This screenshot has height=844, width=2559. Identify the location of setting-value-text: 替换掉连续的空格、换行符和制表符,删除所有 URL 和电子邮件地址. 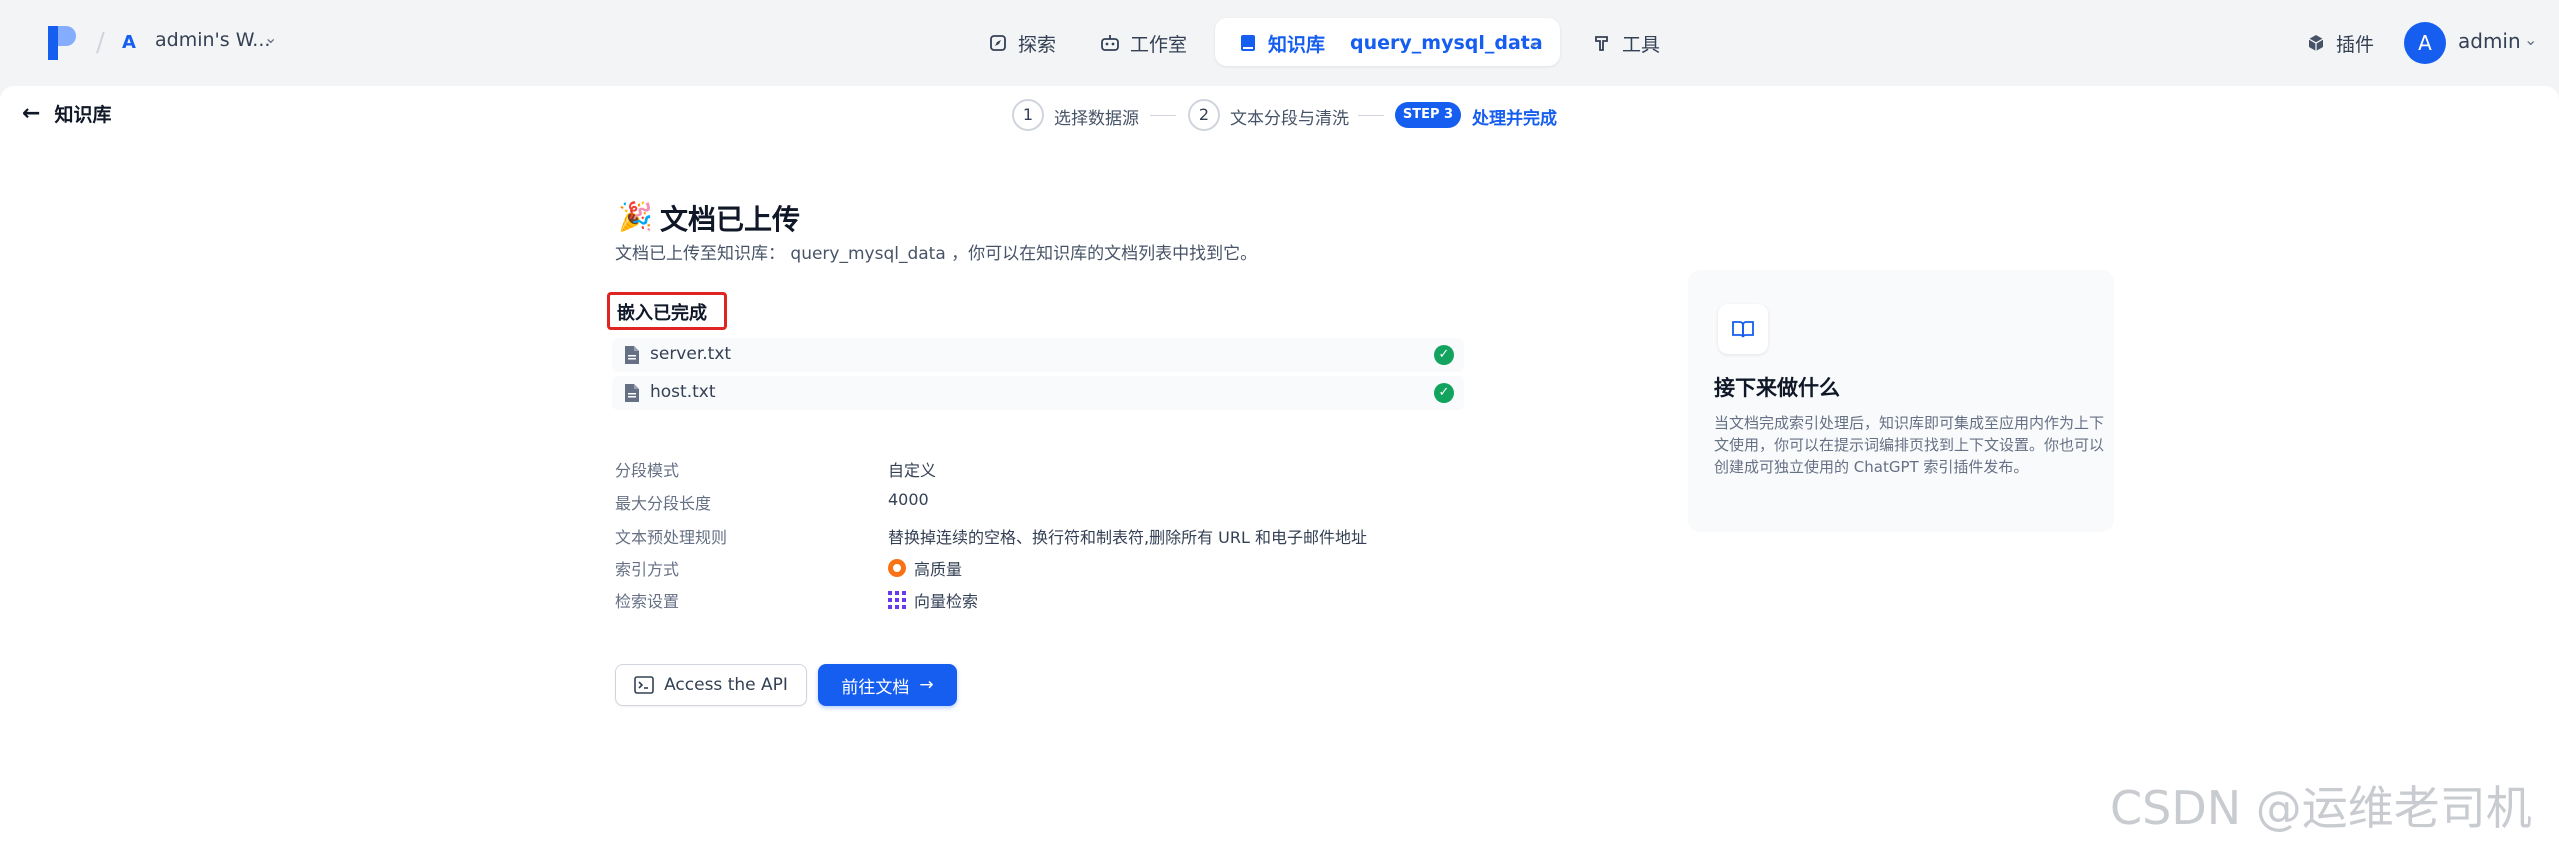
(1128, 537).